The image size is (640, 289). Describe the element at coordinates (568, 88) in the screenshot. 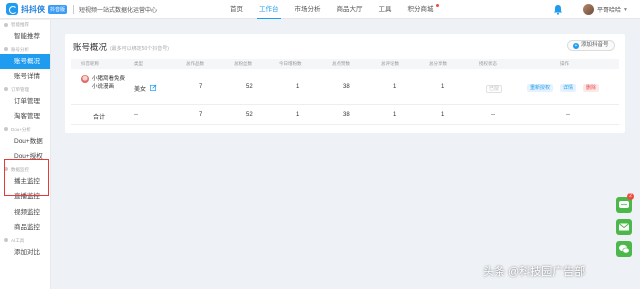

I see `detail-button: 详情` at that location.